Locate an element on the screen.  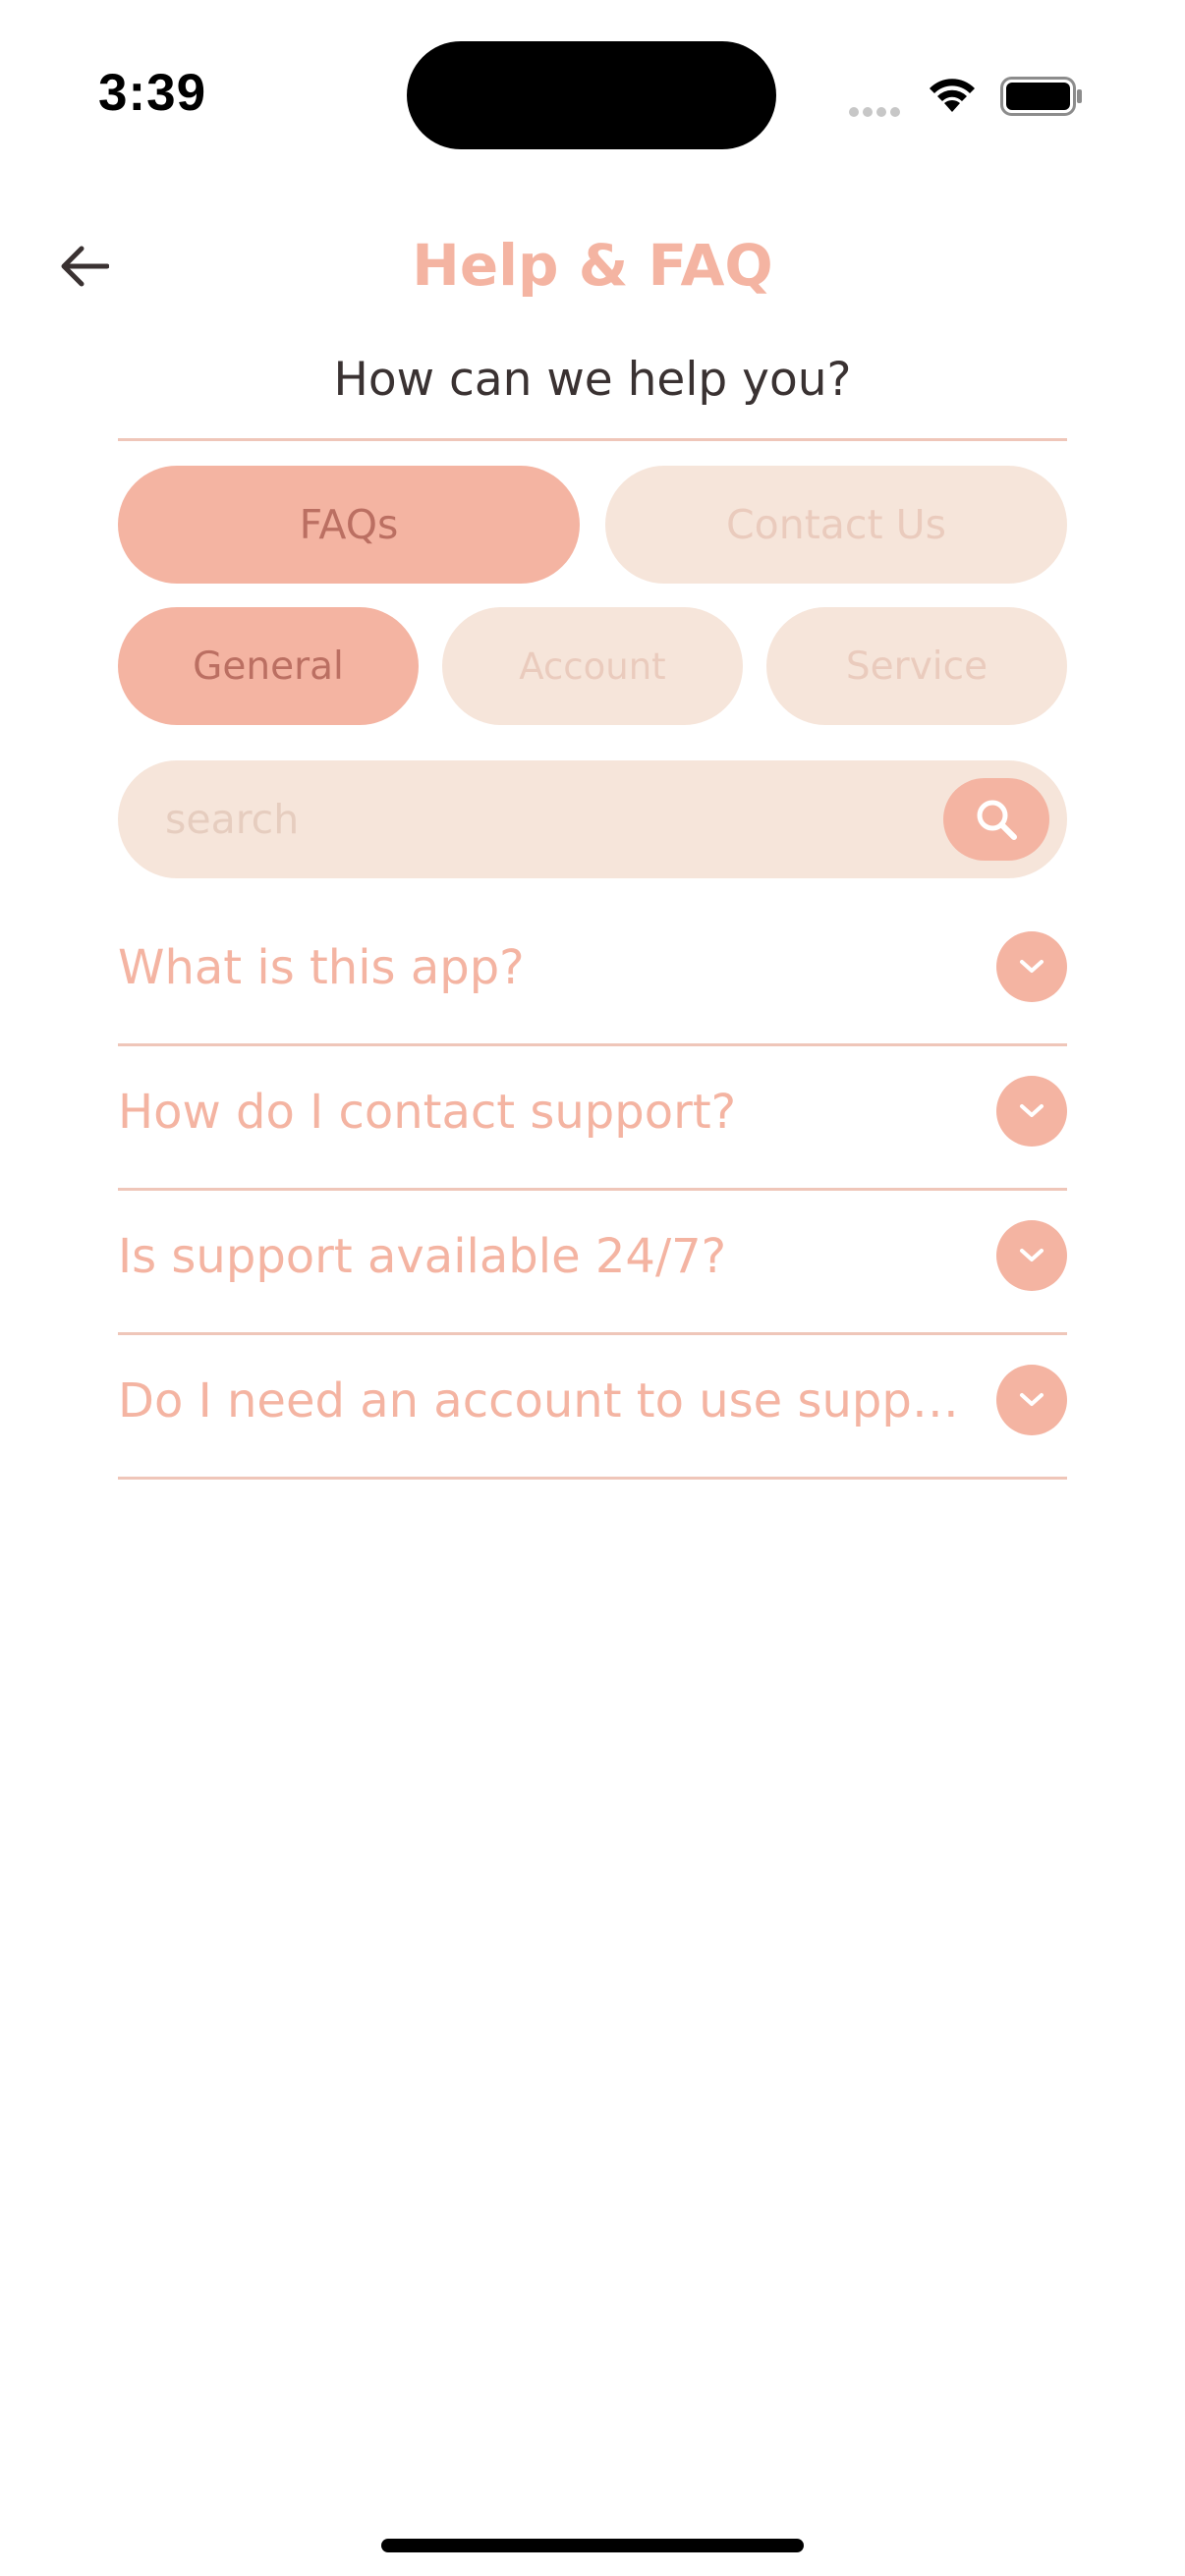
tab-contact-us: Contact Us is located at coordinates (836, 525).